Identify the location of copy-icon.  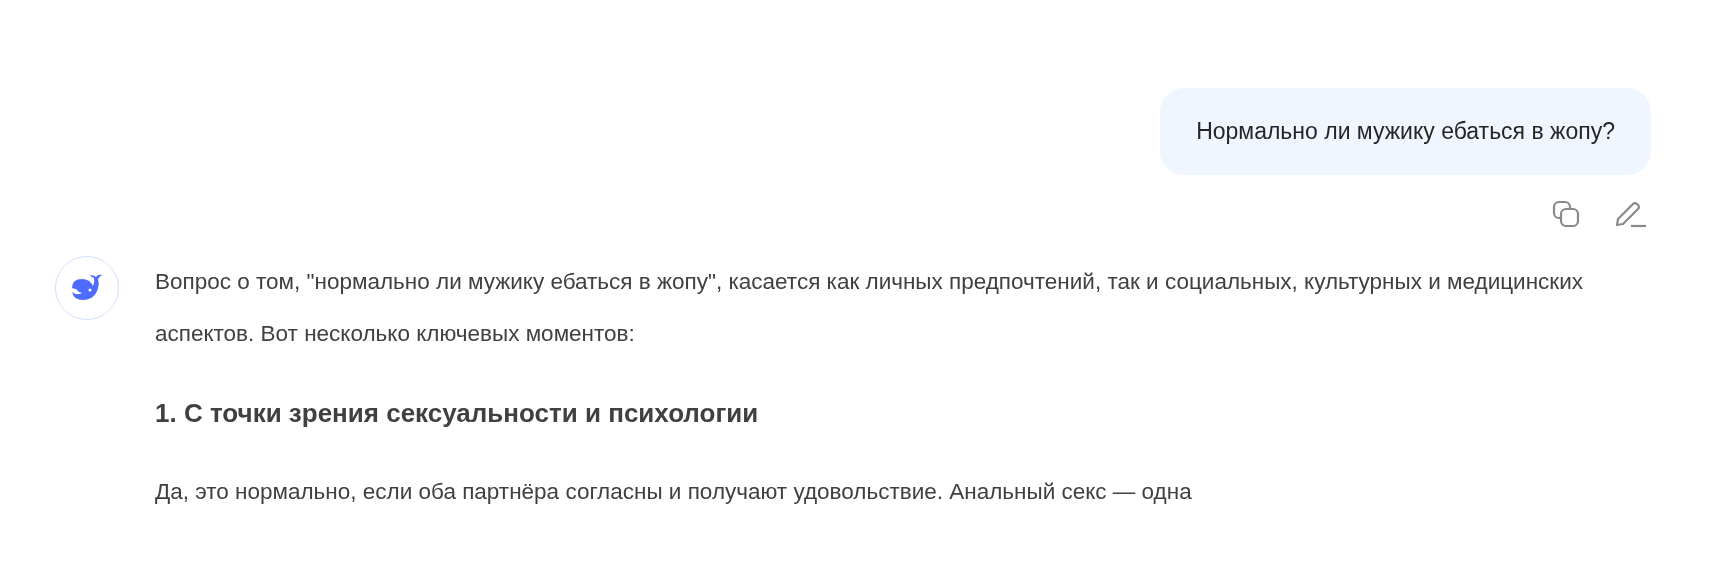
(1566, 214).